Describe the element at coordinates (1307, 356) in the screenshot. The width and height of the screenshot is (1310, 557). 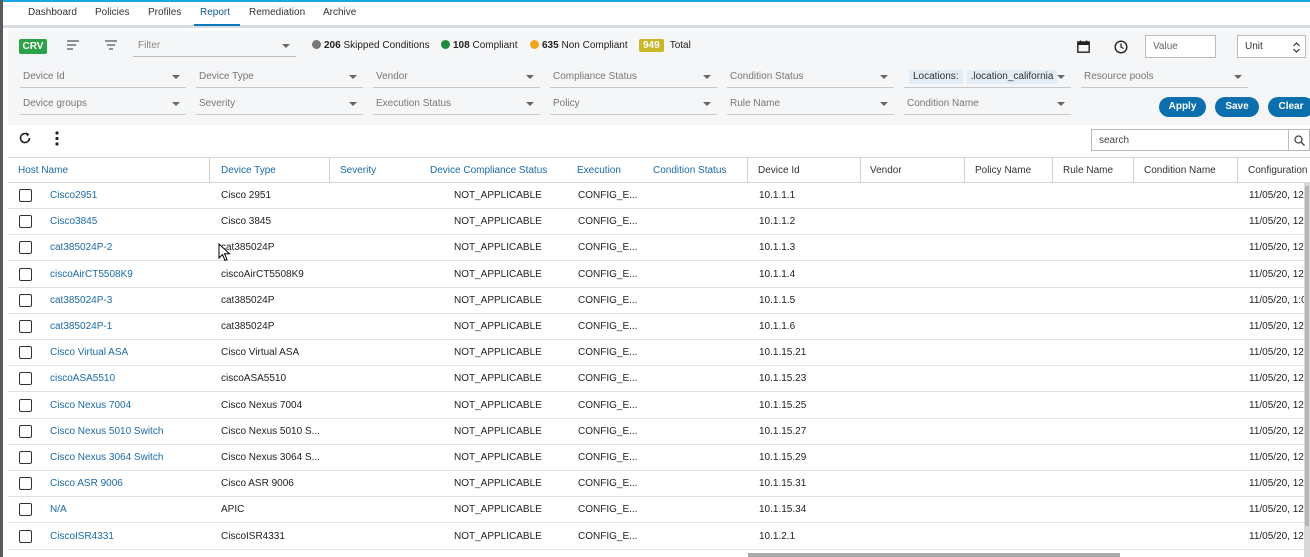
I see `vertical-scroll-thumb` at that location.